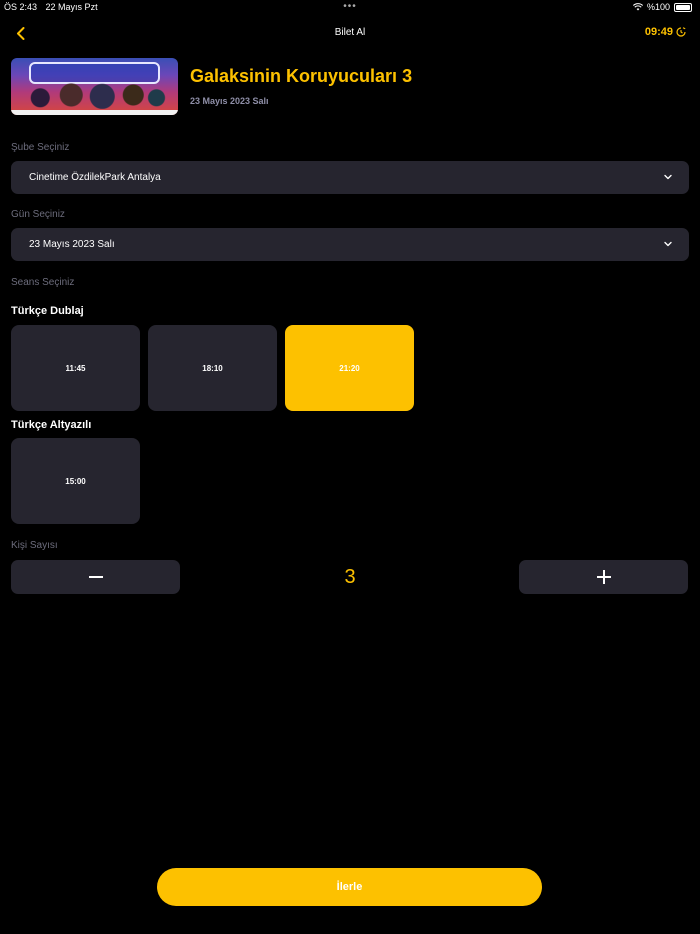  I want to click on multitask-dots-icon: •••, so click(350, 6).